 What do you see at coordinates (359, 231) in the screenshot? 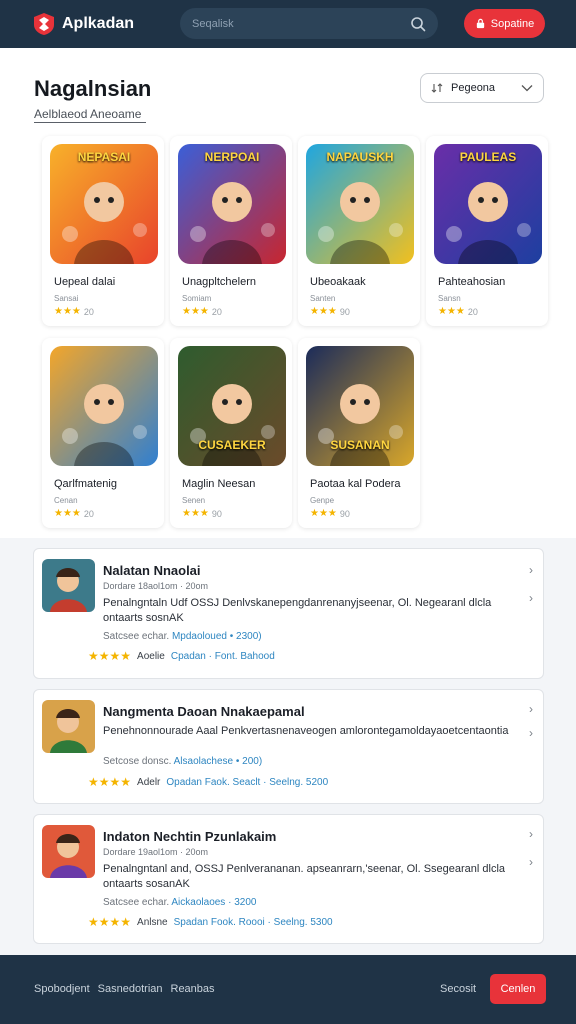
I see `game-card: Ubeoakaak Santen ★★★ 90 NAPAUSKH` at bounding box center [359, 231].